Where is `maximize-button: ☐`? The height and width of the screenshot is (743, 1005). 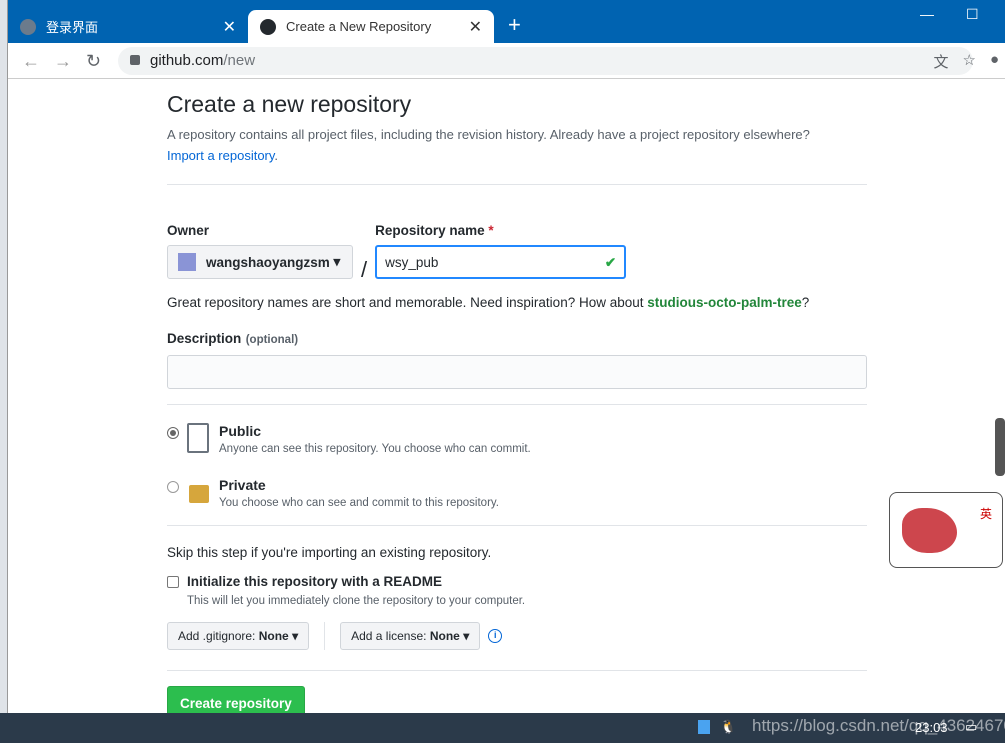 maximize-button: ☐ is located at coordinates (972, 14).